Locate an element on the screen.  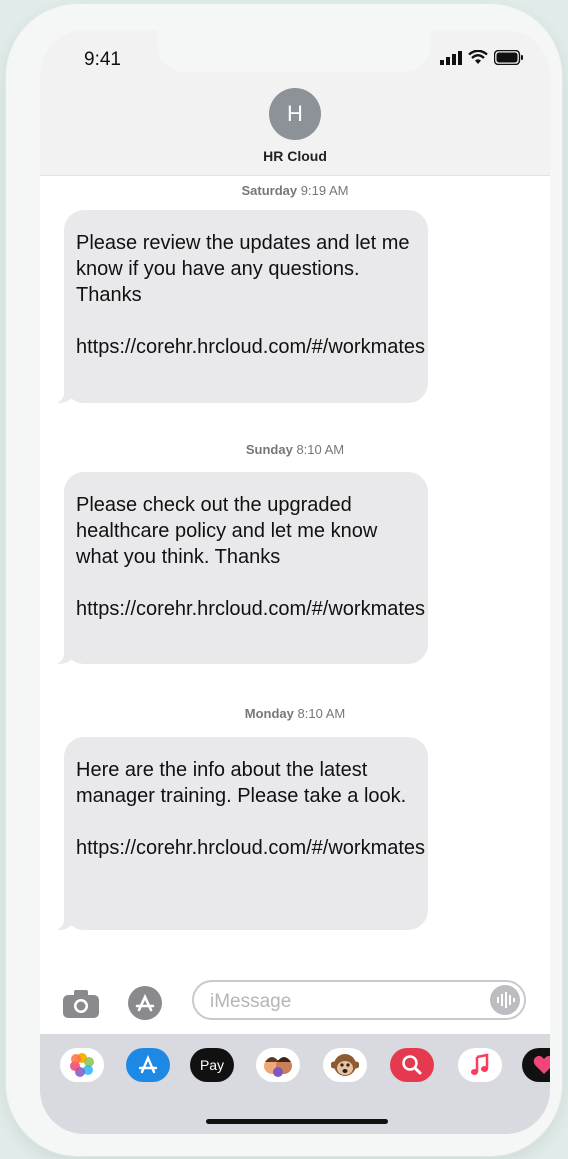
apple-pay-icon: Pay is located at coordinates (212, 1065).